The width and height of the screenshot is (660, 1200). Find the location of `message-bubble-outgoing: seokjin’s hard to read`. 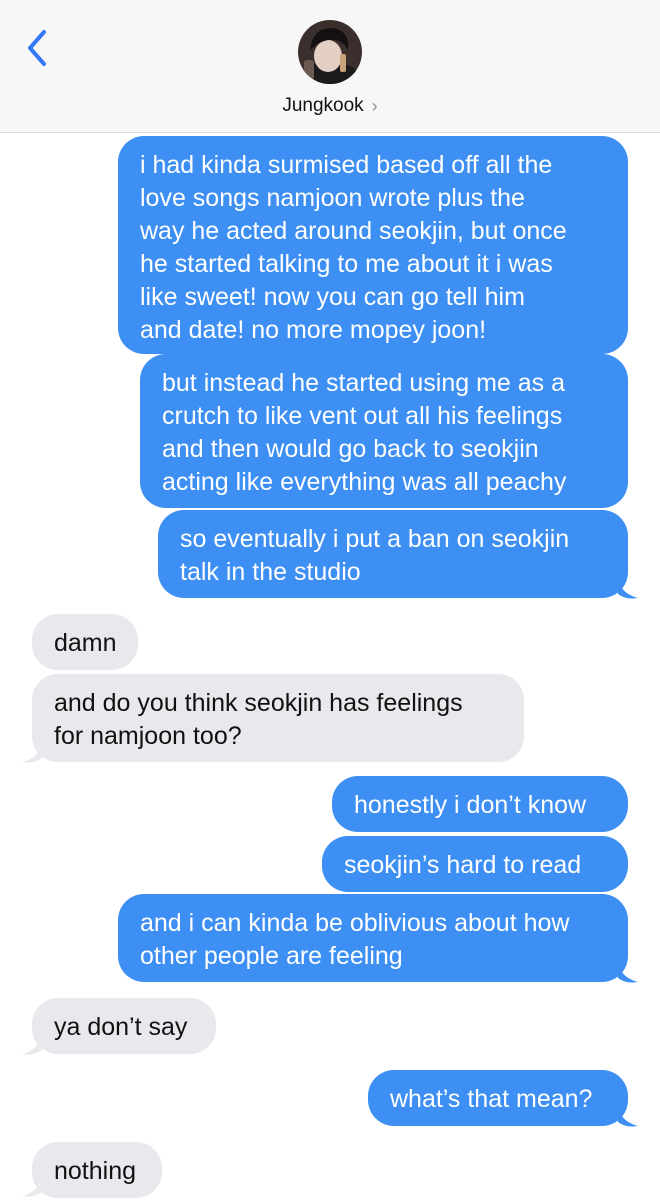

message-bubble-outgoing: seokjin’s hard to read is located at coordinates (475, 864).